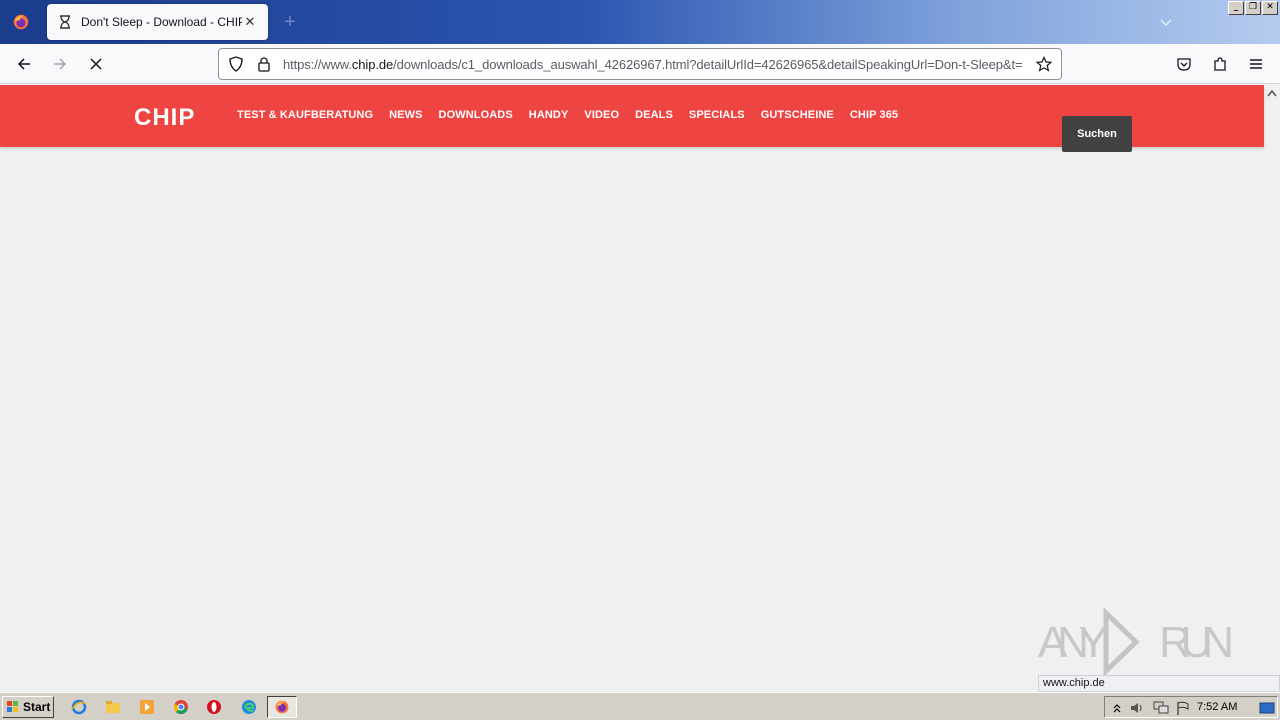 Image resolution: width=1280 pixels, height=720 pixels. What do you see at coordinates (549, 115) in the screenshot?
I see `nav-handy: HANDY` at bounding box center [549, 115].